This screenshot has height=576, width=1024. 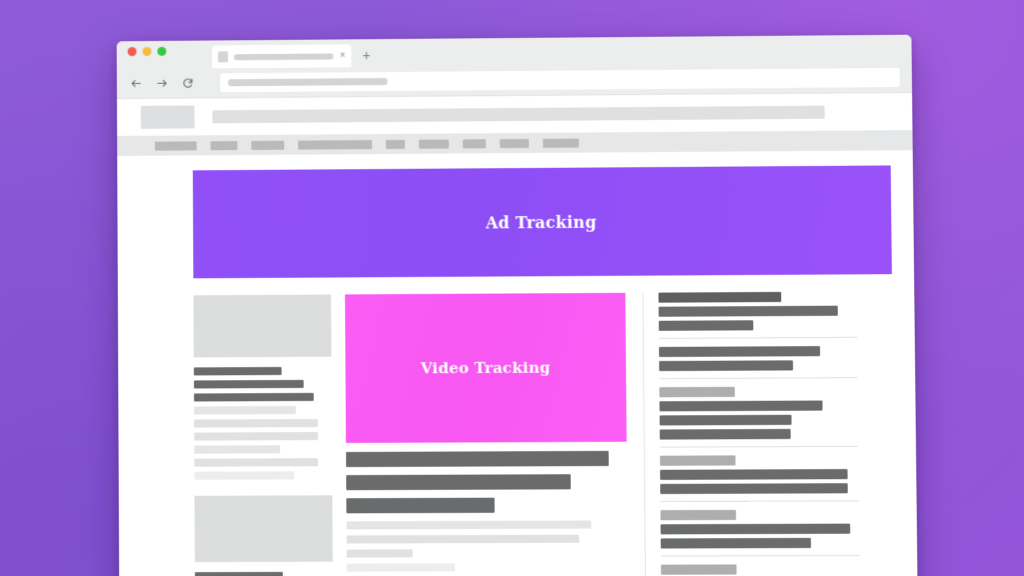 What do you see at coordinates (560, 80) in the screenshot?
I see `address-bar-input` at bounding box center [560, 80].